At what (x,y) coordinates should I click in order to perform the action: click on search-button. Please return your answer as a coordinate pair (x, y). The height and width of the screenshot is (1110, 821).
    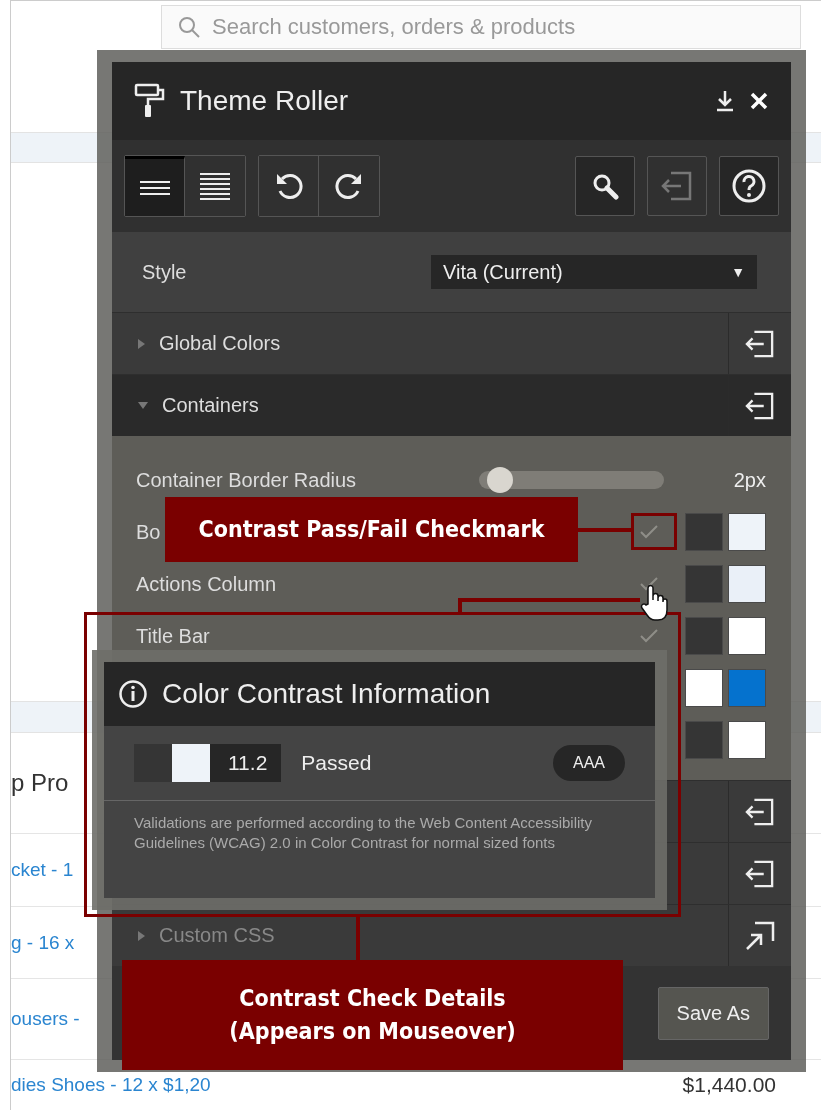
    Looking at the image, I should click on (605, 186).